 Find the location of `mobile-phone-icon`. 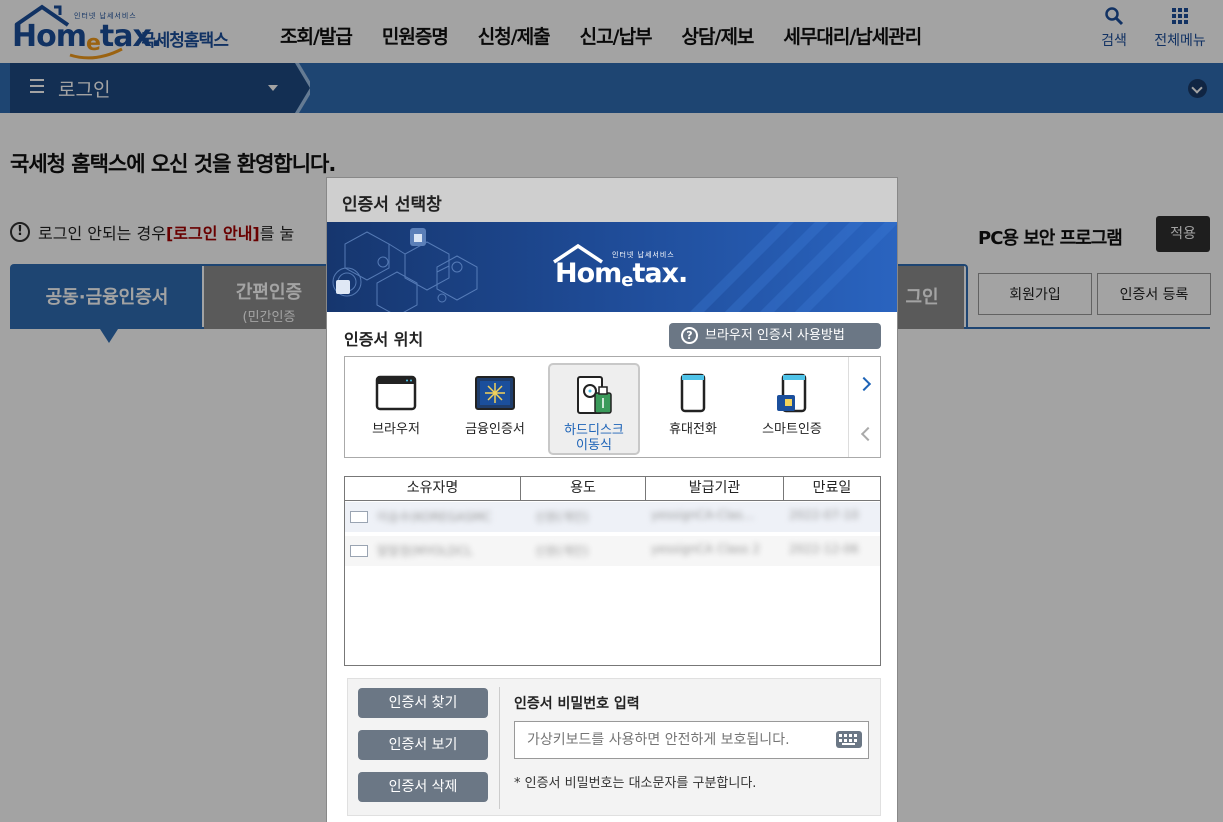

mobile-phone-icon is located at coordinates (693, 393).